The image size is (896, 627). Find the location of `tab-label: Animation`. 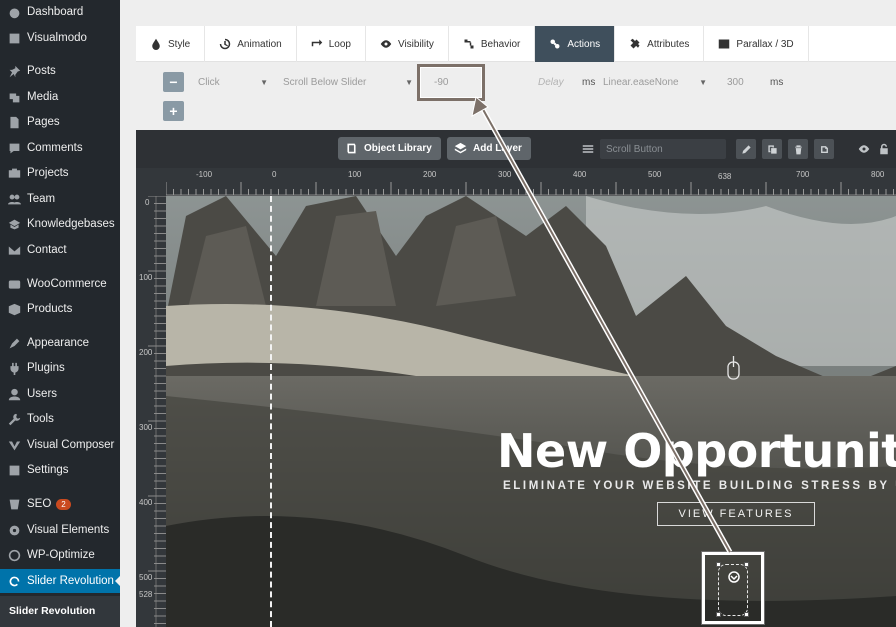

tab-label: Animation is located at coordinates (259, 44).